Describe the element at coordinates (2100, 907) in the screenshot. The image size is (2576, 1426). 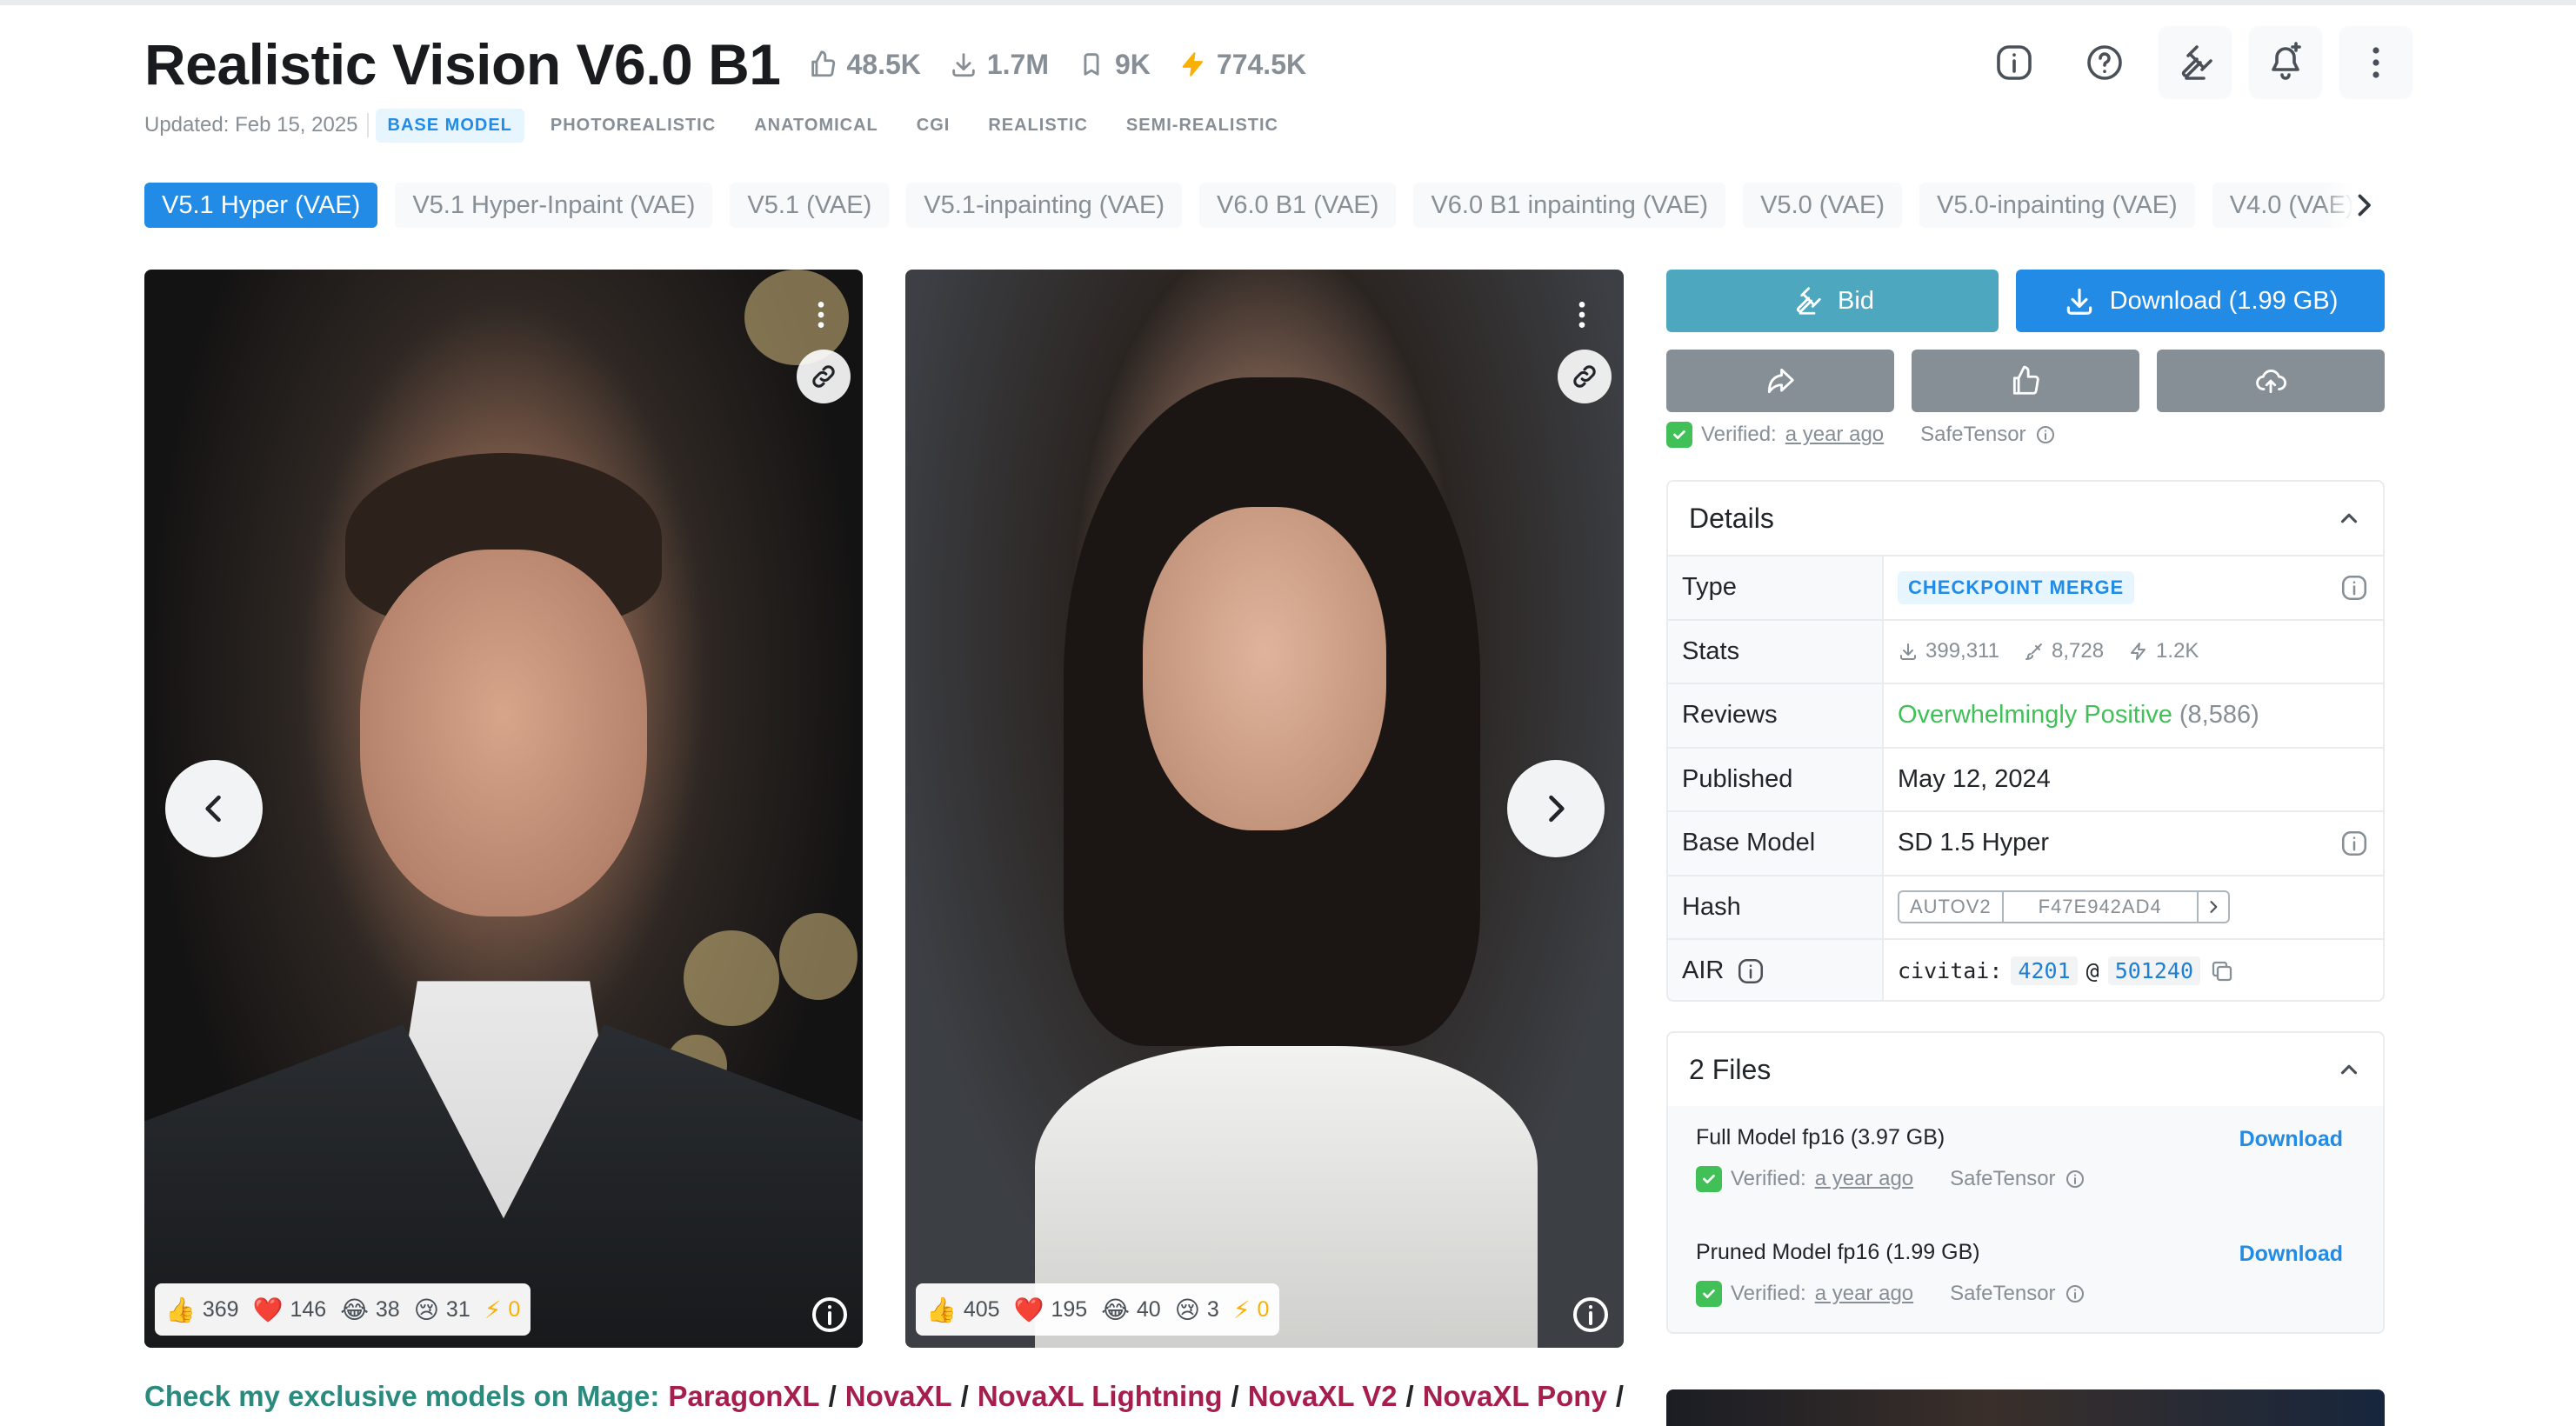
I see `hash-value: F47E942AD4` at that location.